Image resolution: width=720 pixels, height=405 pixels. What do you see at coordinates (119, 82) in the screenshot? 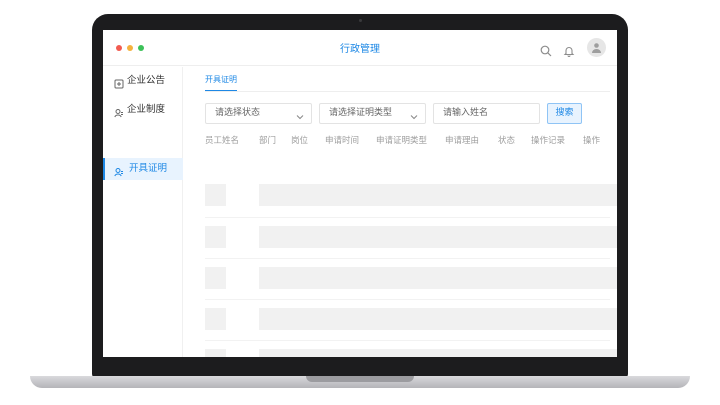
I see `announcement-icon` at bounding box center [119, 82].